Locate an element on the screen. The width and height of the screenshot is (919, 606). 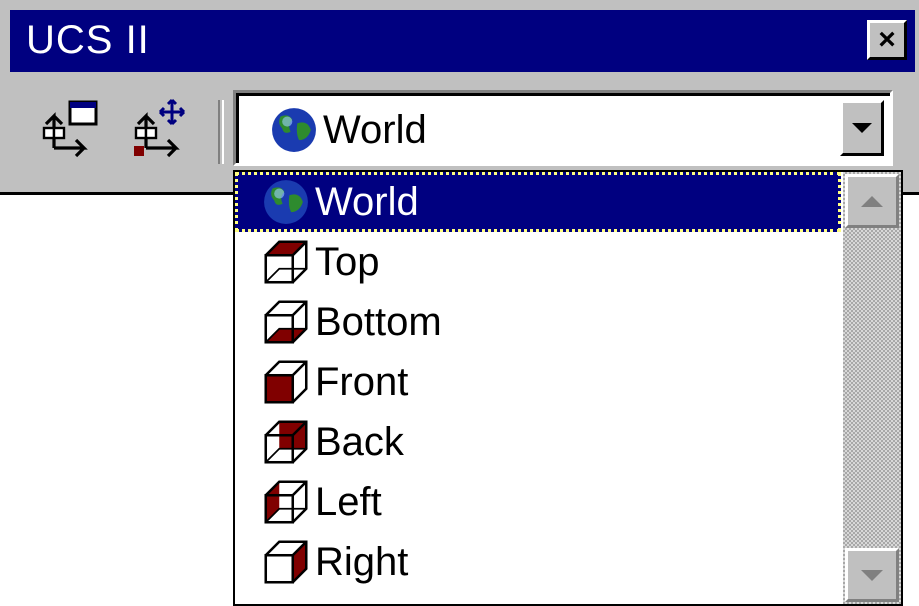
list-item-bottom: Bottom is located at coordinates (538, 322).